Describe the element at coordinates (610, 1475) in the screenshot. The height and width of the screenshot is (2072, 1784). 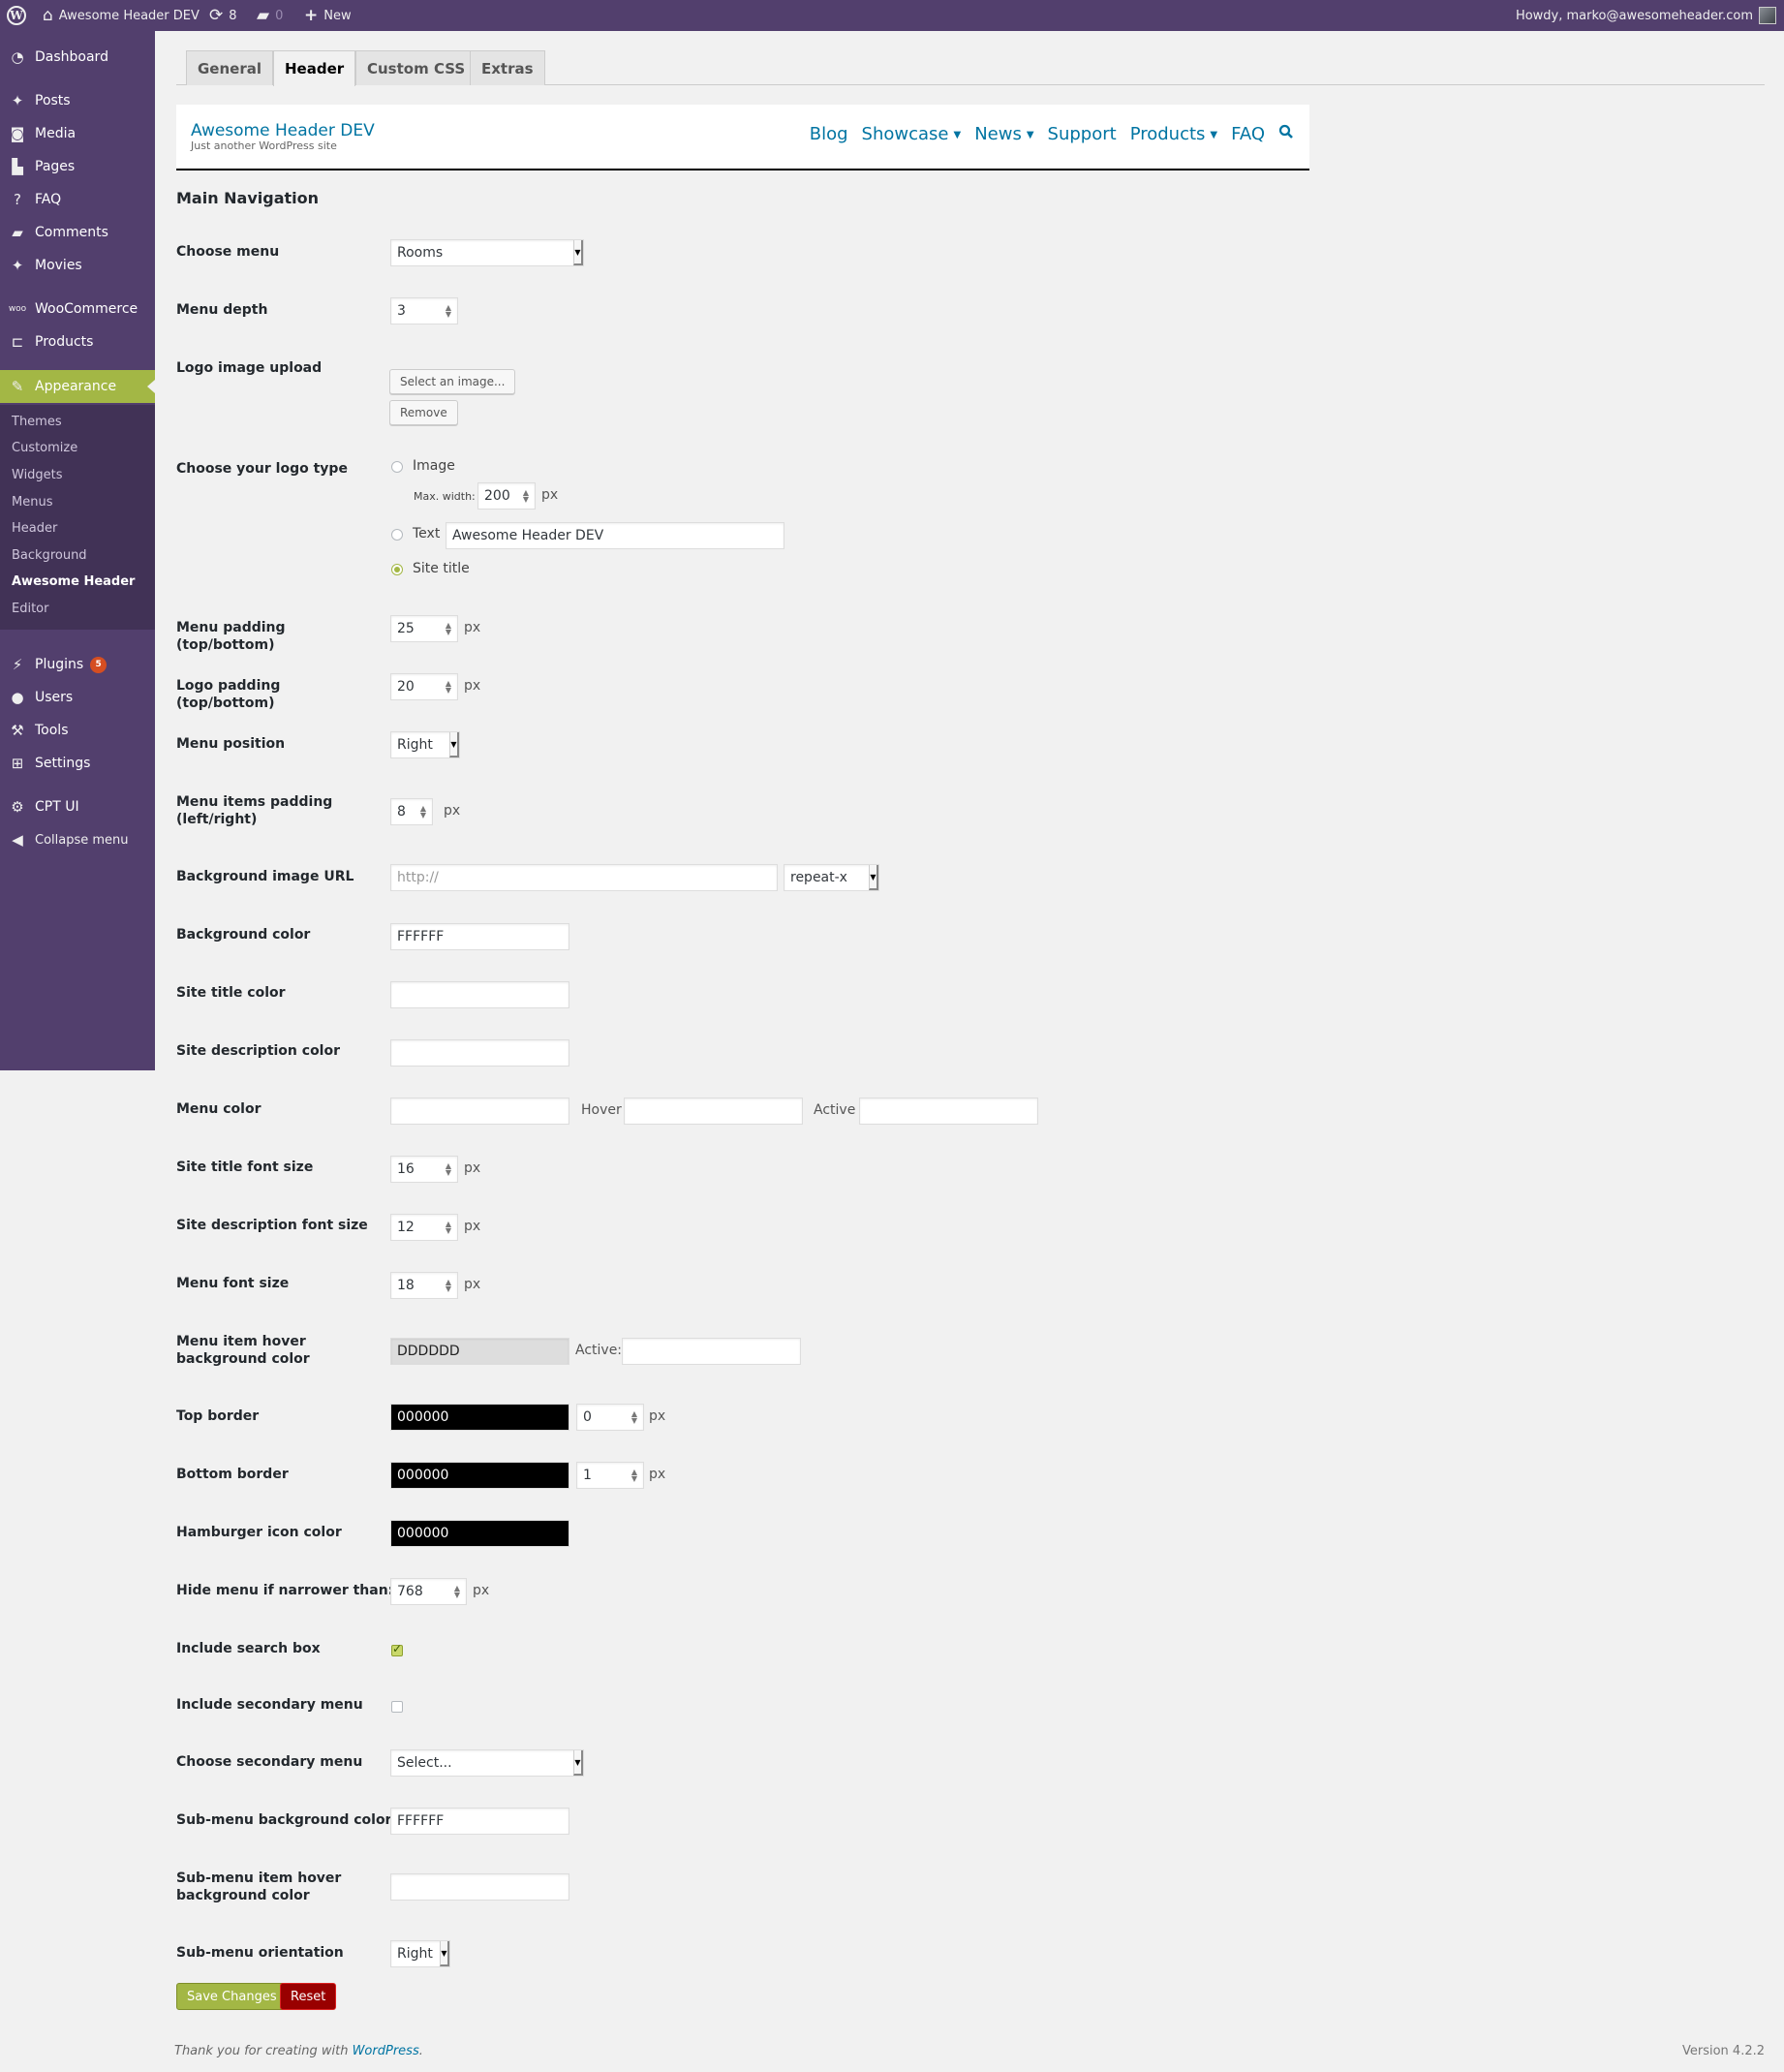
I see `bottom-border-width-input: 1 ▲ ▼` at that location.